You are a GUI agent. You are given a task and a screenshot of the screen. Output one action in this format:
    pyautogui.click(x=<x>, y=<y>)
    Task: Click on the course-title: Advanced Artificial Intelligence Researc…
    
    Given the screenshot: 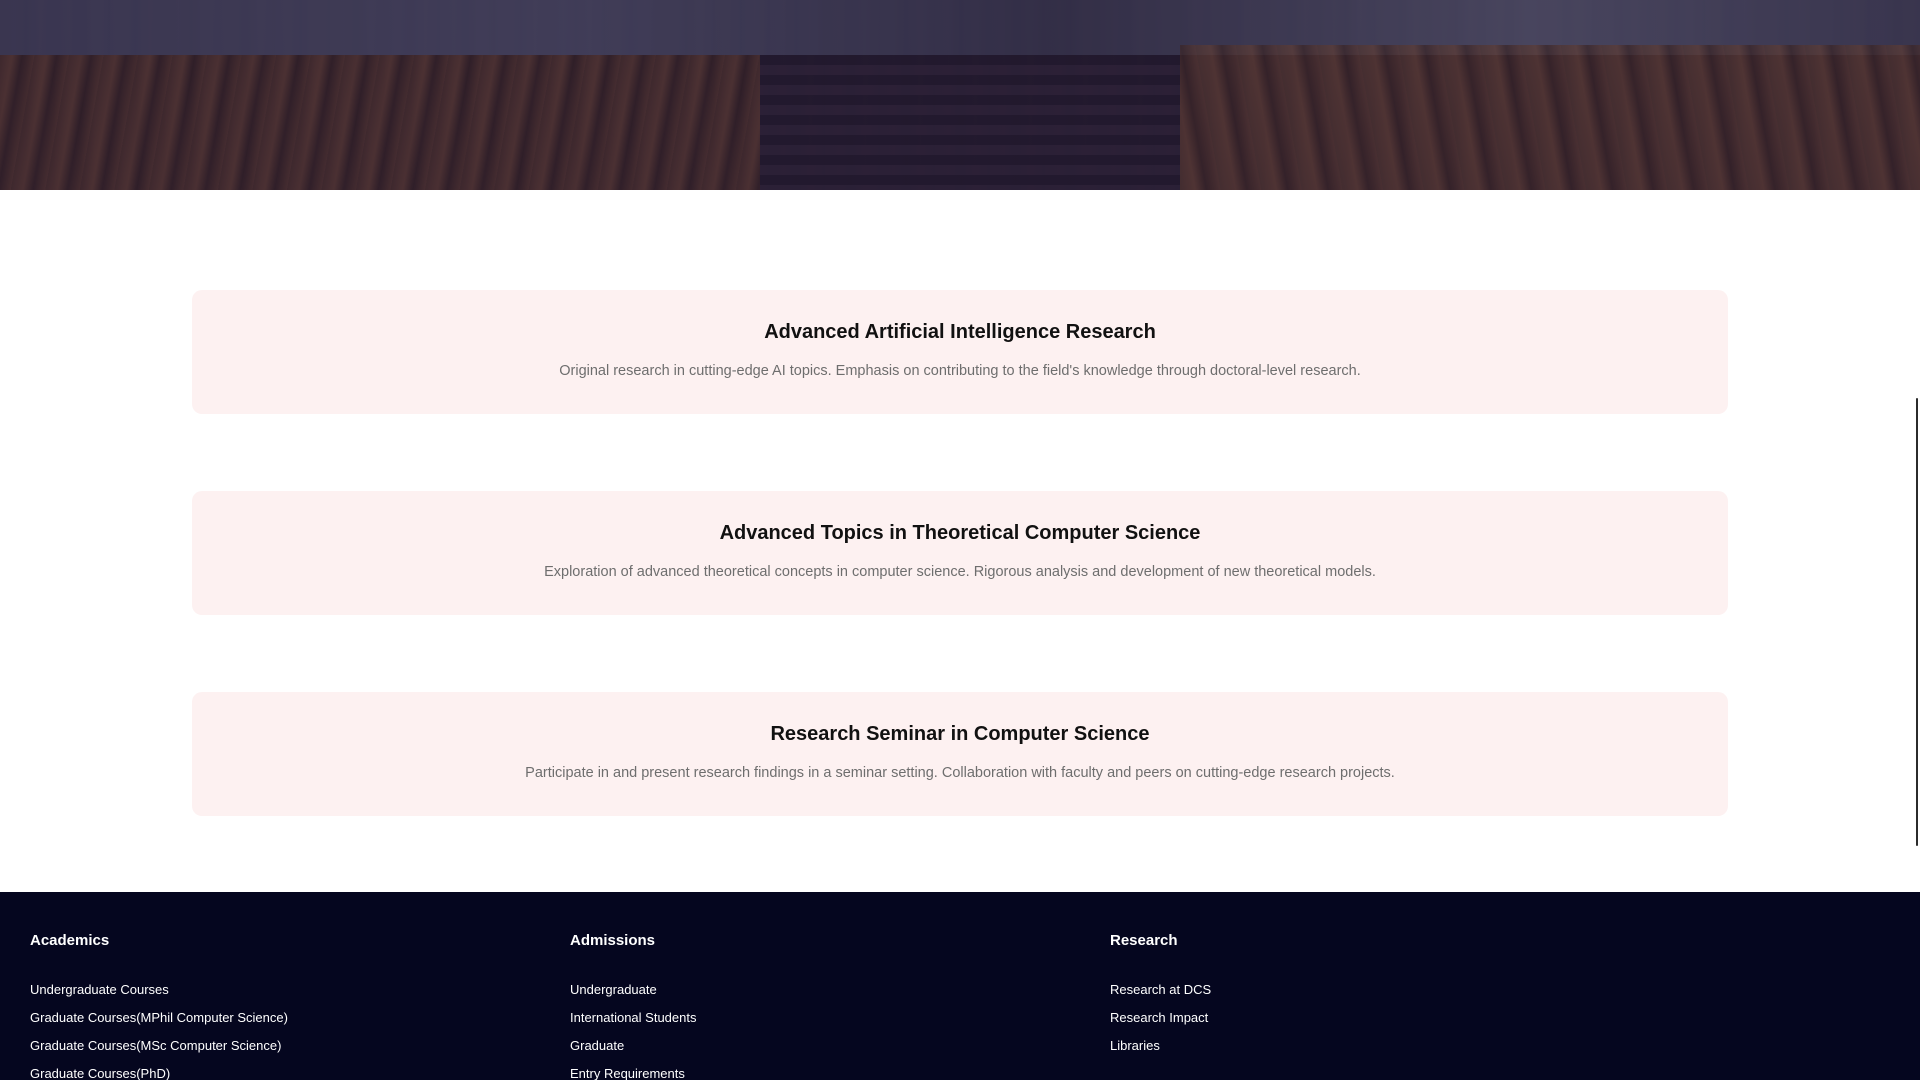 What is the action you would take?
    pyautogui.click(x=960, y=332)
    